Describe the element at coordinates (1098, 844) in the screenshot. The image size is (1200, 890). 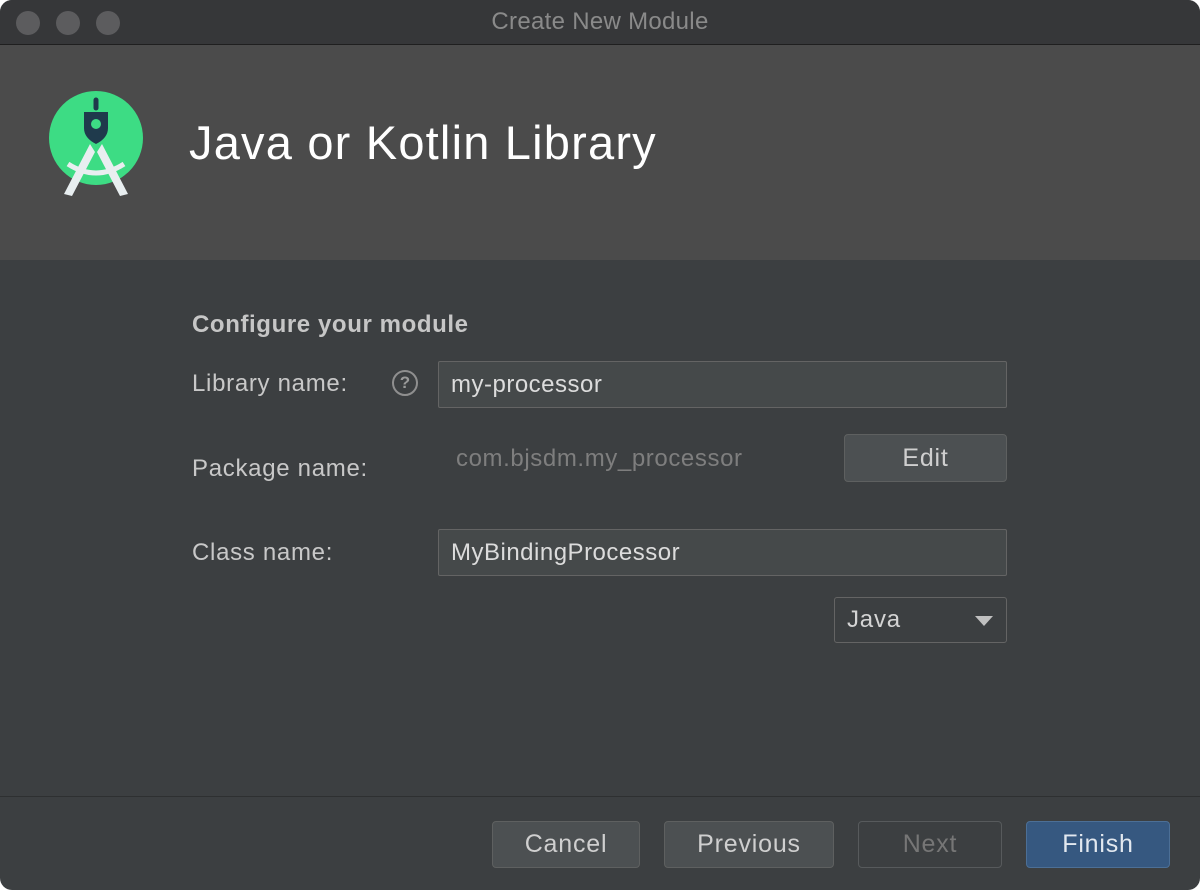
I see `finish-button: Finish` at that location.